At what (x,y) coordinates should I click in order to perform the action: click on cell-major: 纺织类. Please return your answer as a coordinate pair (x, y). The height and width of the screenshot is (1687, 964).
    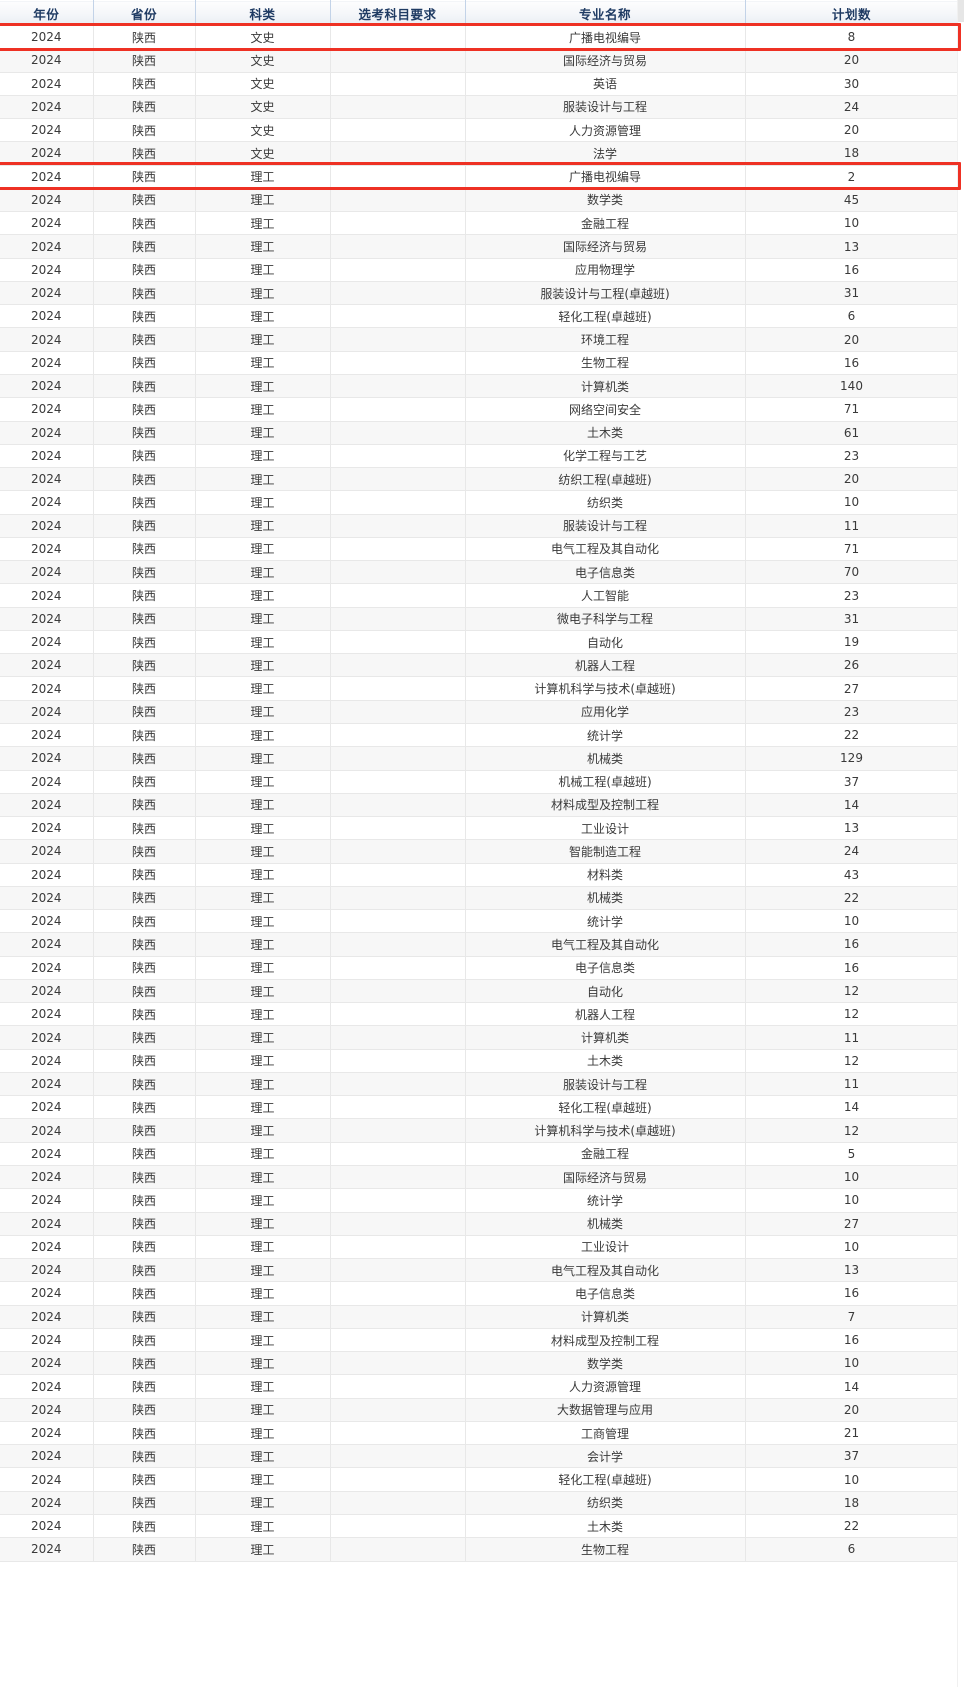
    Looking at the image, I should click on (605, 1503).